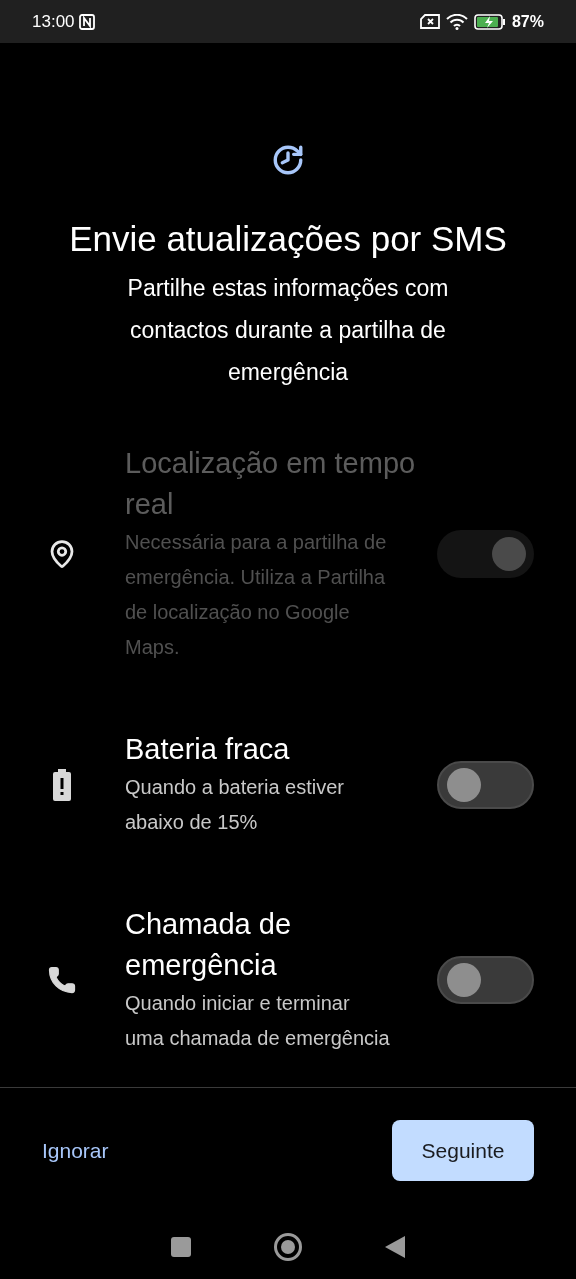 Image resolution: width=576 pixels, height=1279 pixels. I want to click on nfc-icon, so click(86, 21).